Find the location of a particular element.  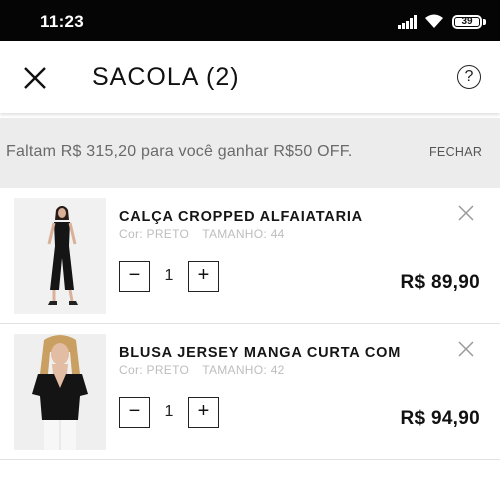

battery-level: 39 is located at coordinates (467, 21).